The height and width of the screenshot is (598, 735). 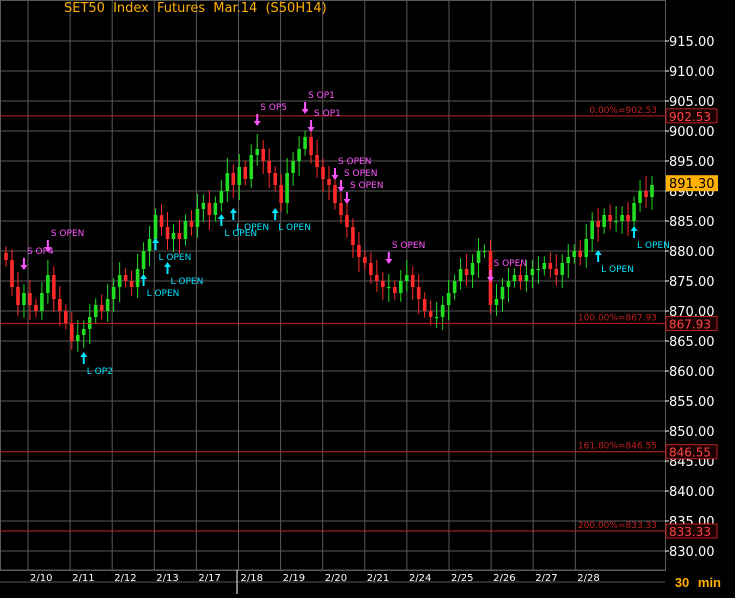 What do you see at coordinates (690, 117) in the screenshot?
I see `price-tag-label: 902.53` at bounding box center [690, 117].